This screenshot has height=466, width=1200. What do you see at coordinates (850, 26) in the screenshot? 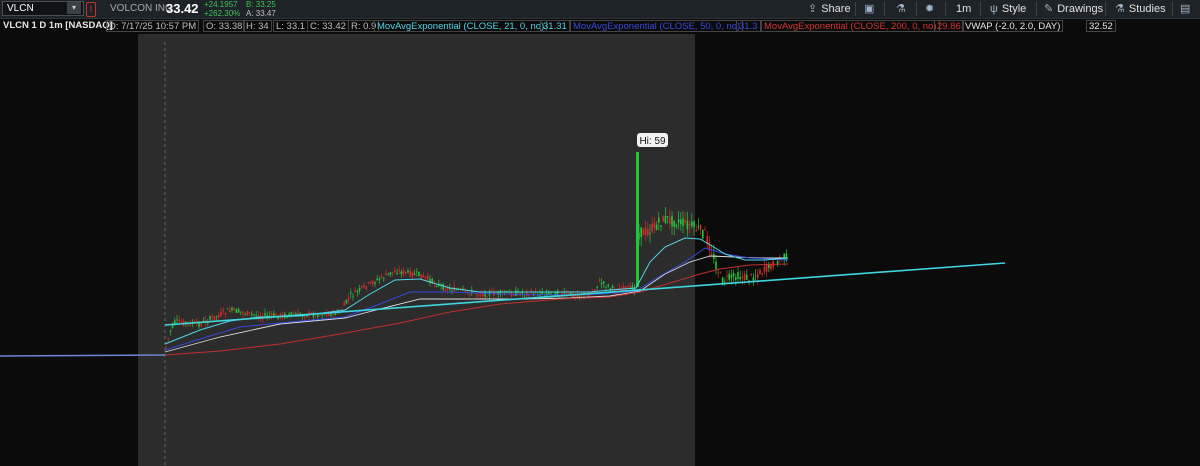
I see `ema200-label: MovAvgExponential (CLOSE, 200, 0, no)` at bounding box center [850, 26].